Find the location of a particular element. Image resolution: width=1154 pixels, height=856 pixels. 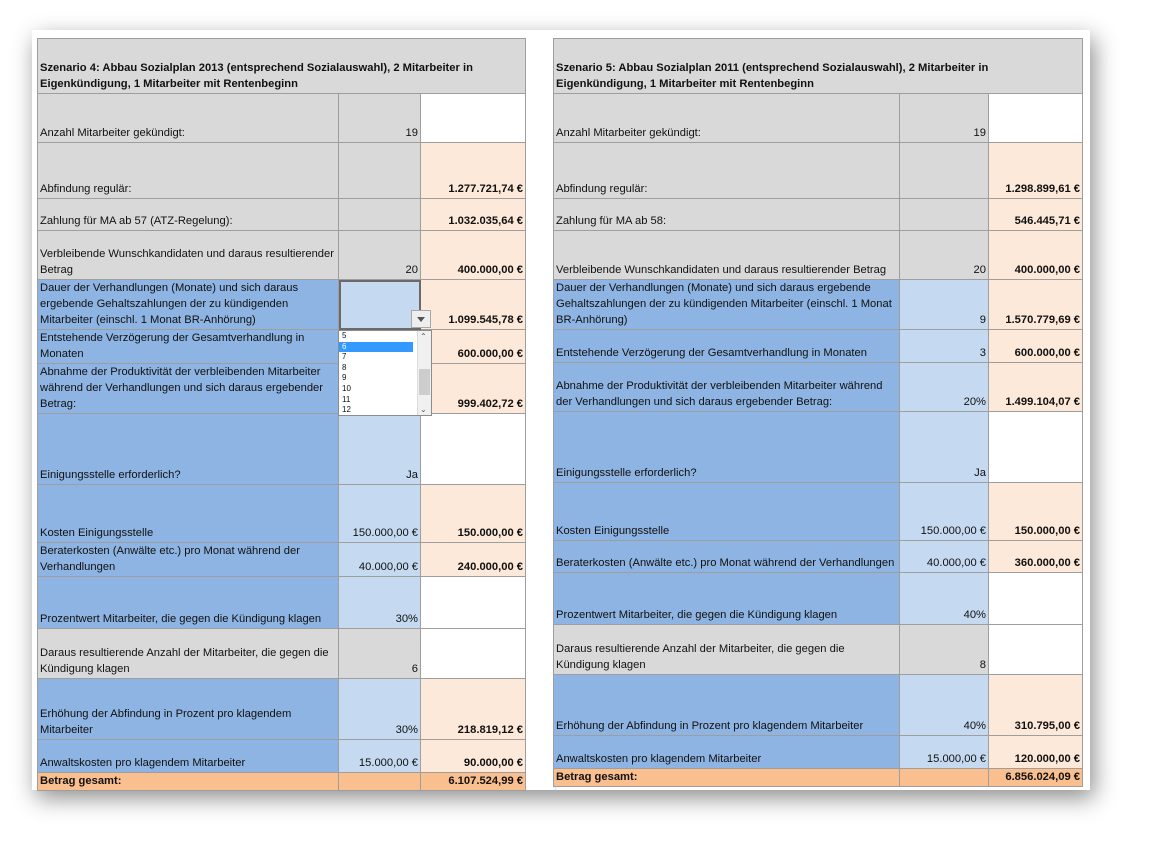

total-amount: 6.107.524,99 € is located at coordinates (473, 781).